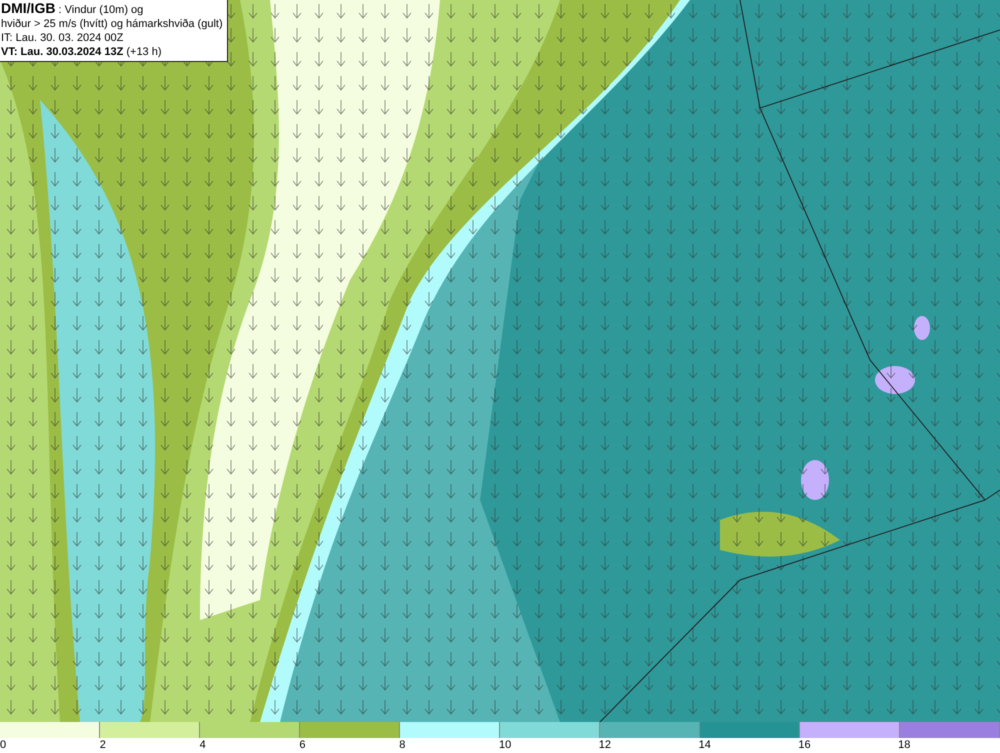 The height and width of the screenshot is (753, 1000). What do you see at coordinates (203, 745) in the screenshot?
I see `legend-label: 4` at bounding box center [203, 745].